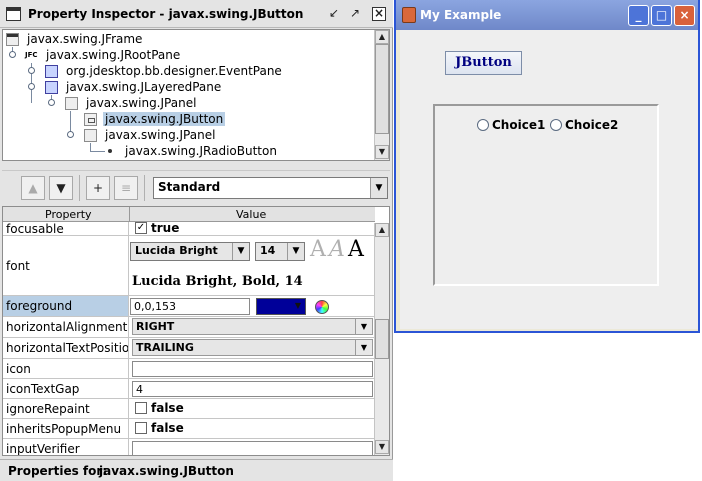 This screenshot has height=481, width=702. I want to click on table-header: Property Value, so click(189, 214).